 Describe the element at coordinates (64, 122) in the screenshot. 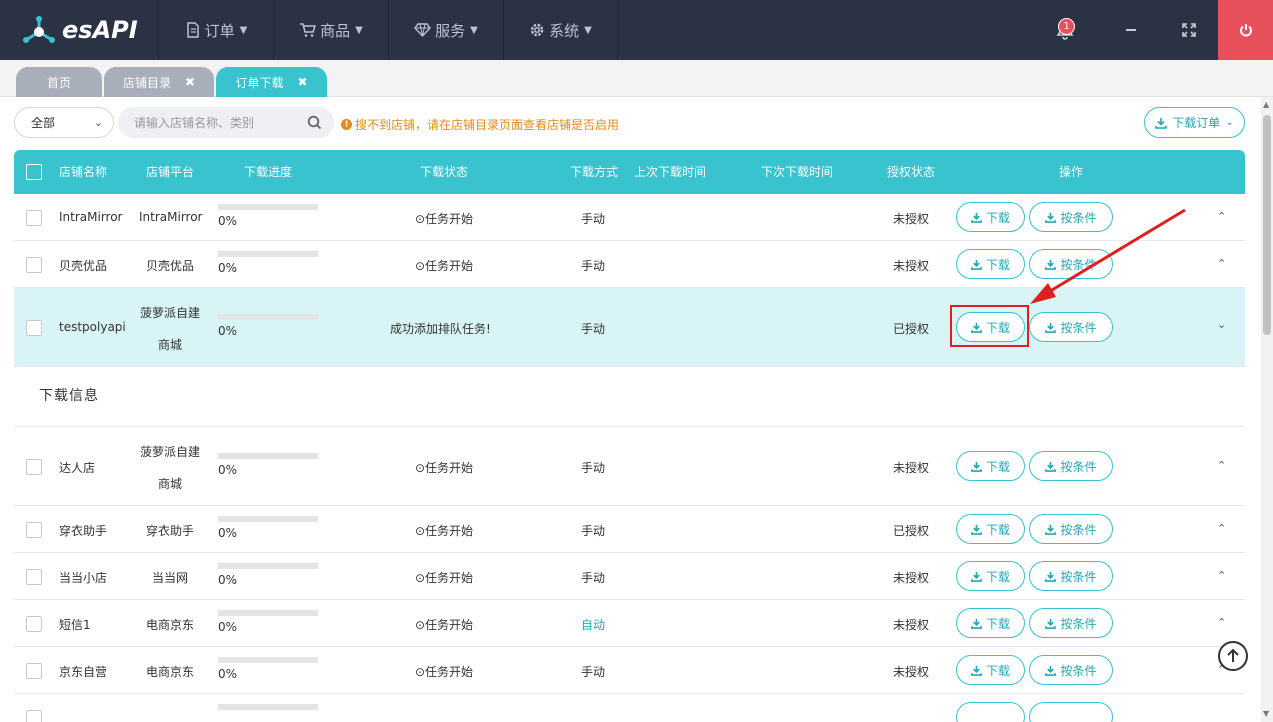

I see `category-select: 全部 ⌄` at that location.